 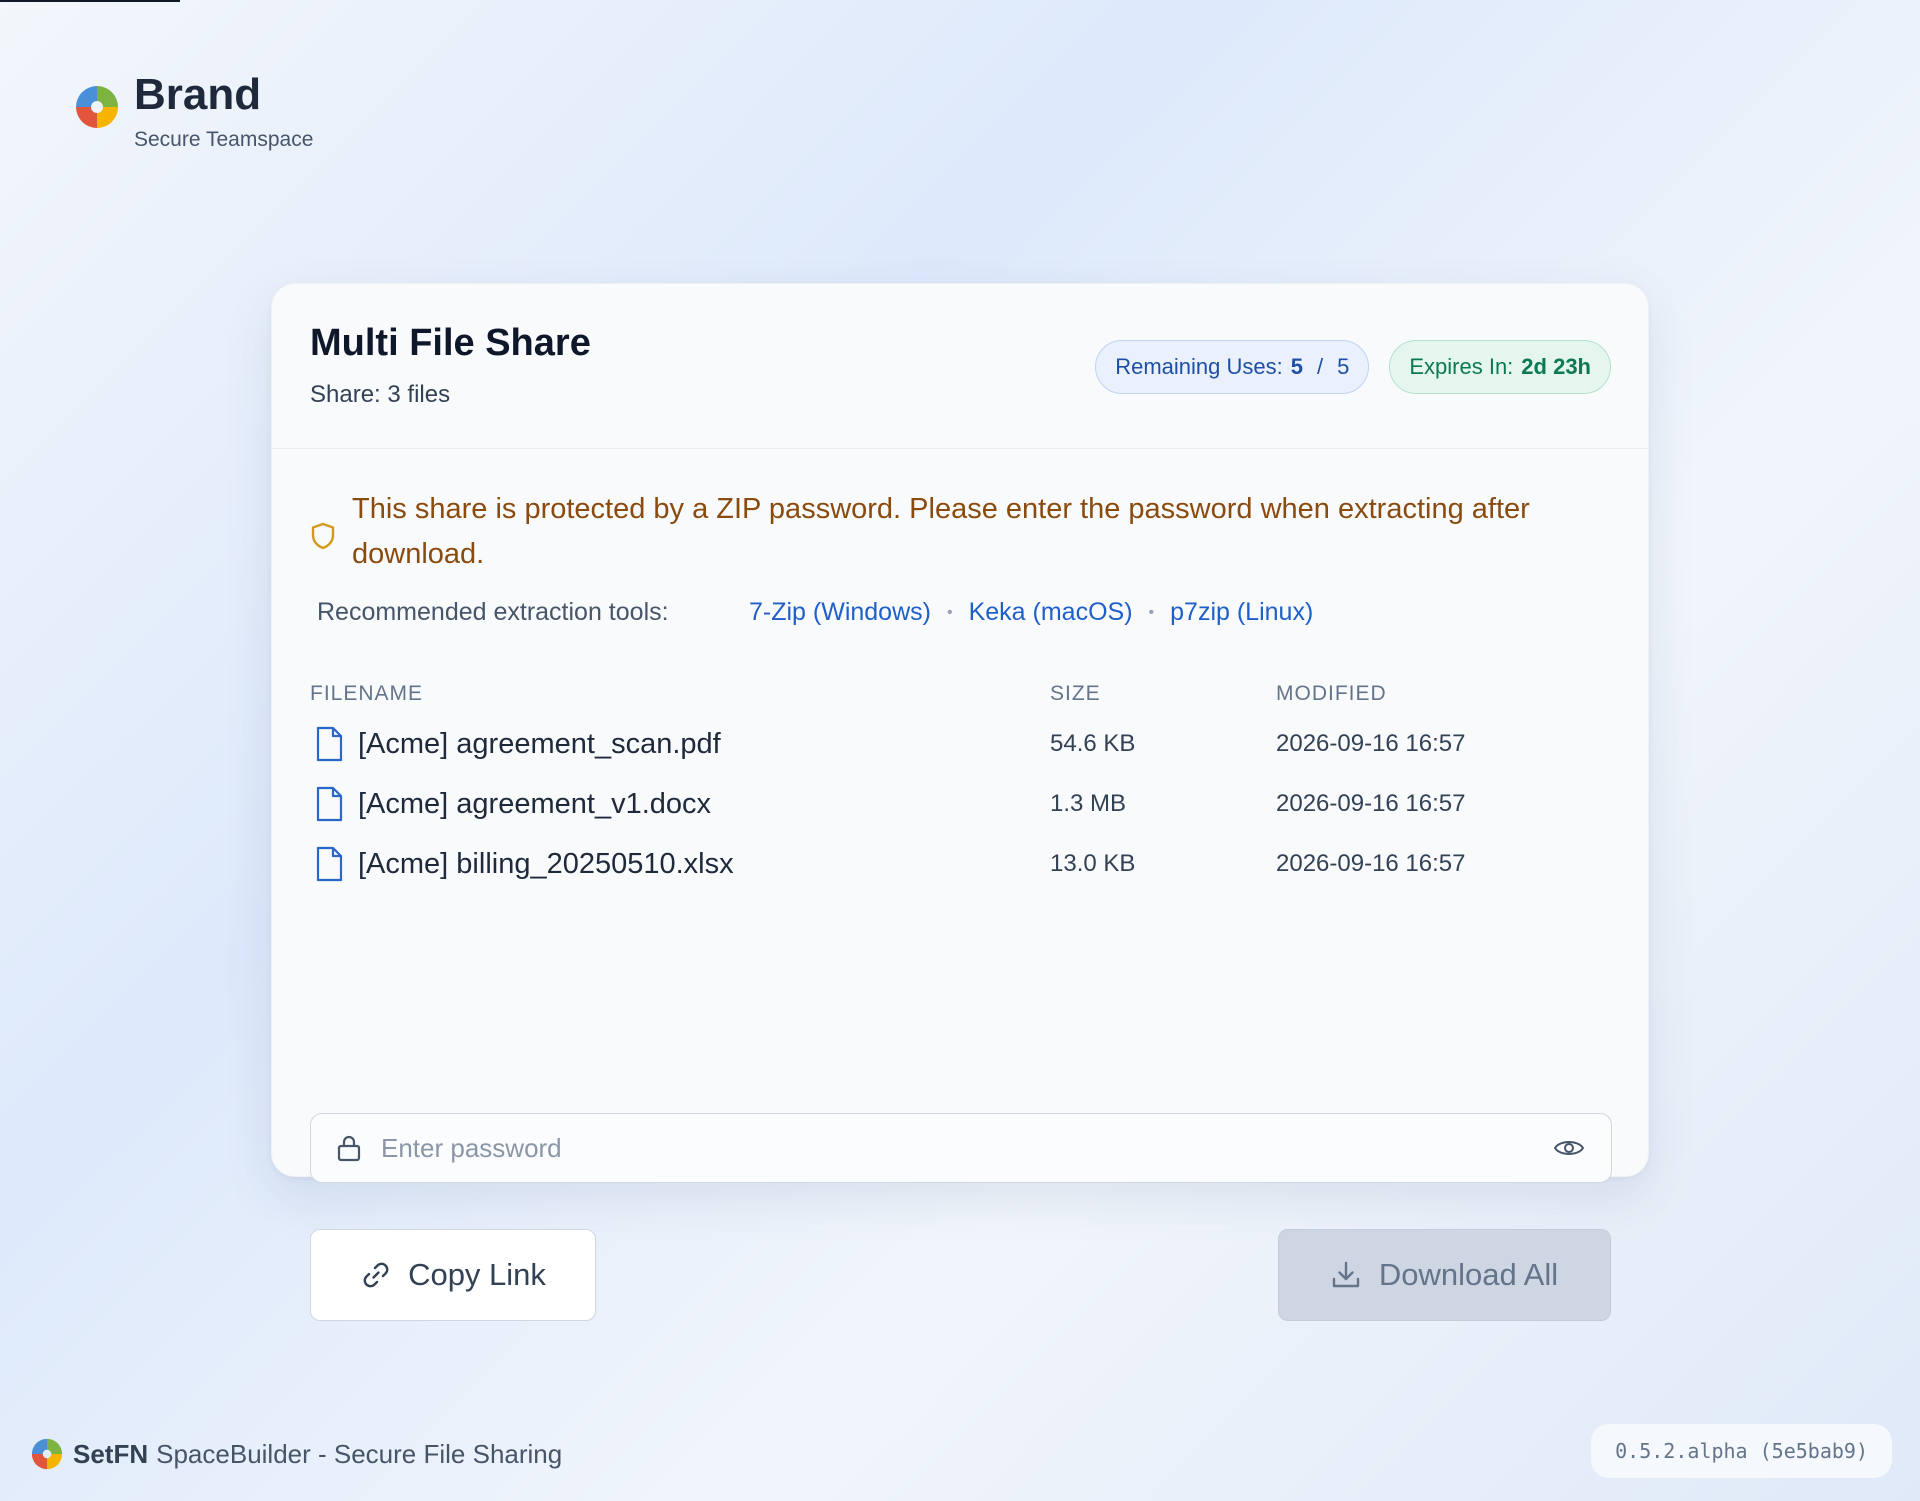 I want to click on shield-icon, so click(x=323, y=536).